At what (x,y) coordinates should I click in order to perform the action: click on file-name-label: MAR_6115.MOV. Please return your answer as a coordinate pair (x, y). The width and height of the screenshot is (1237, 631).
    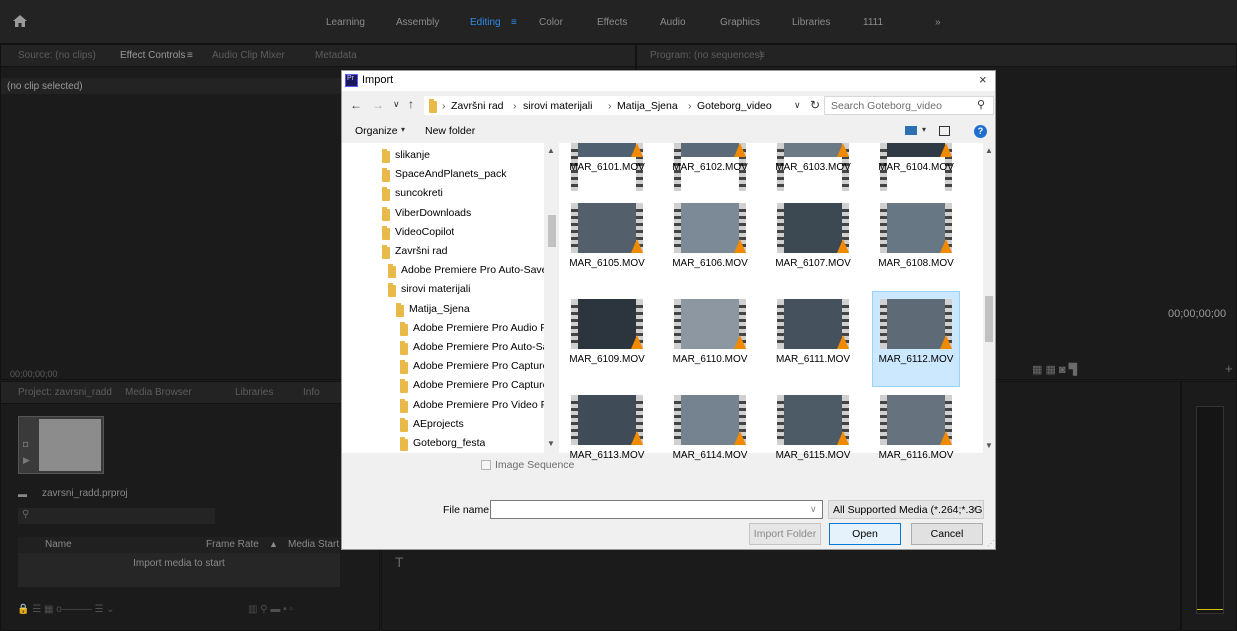
    Looking at the image, I should click on (813, 455).